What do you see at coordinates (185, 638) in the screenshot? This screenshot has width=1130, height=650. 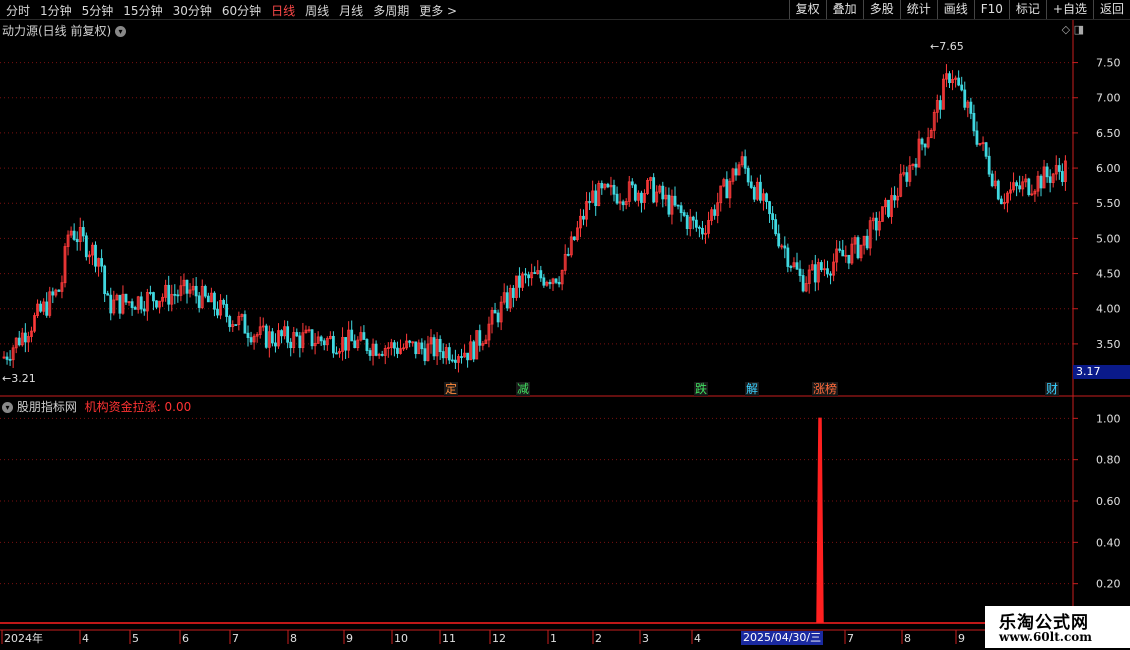 I see `date-tick-label: 6` at bounding box center [185, 638].